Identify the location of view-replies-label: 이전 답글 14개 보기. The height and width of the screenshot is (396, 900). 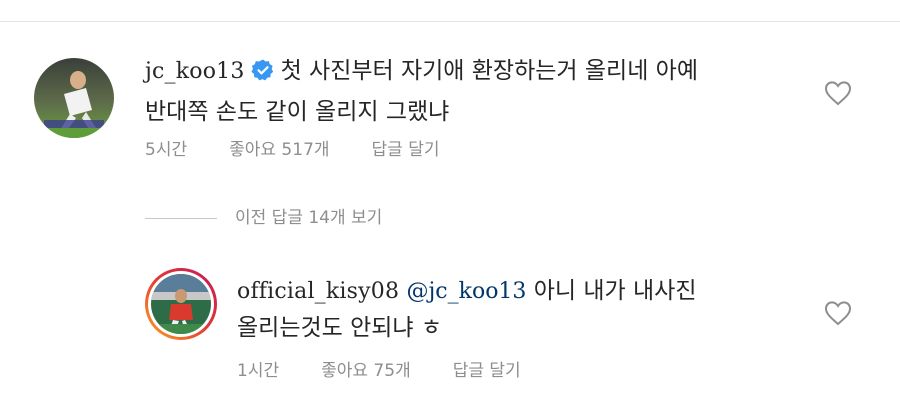
(309, 218).